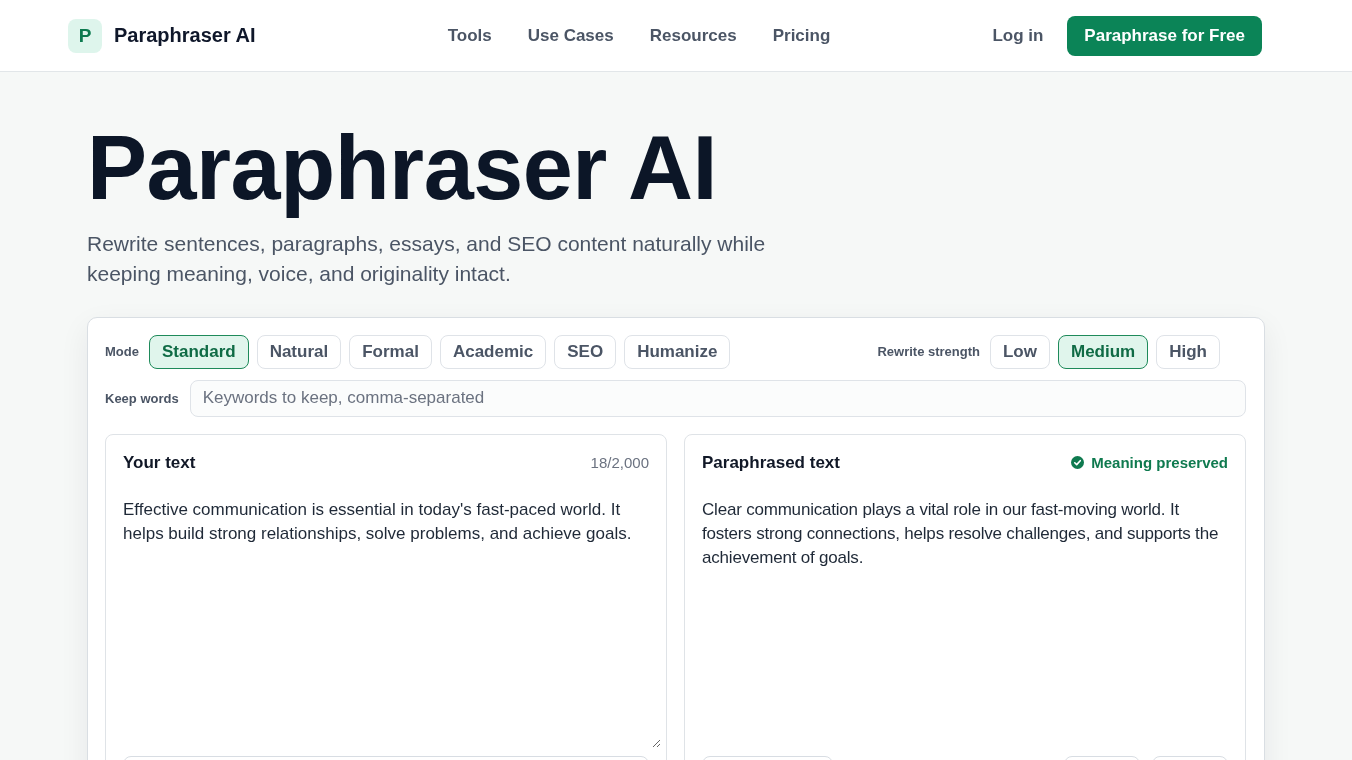 This screenshot has width=1352, height=760. What do you see at coordinates (619, 462) in the screenshot?
I see `character-count: 18/2,000` at bounding box center [619, 462].